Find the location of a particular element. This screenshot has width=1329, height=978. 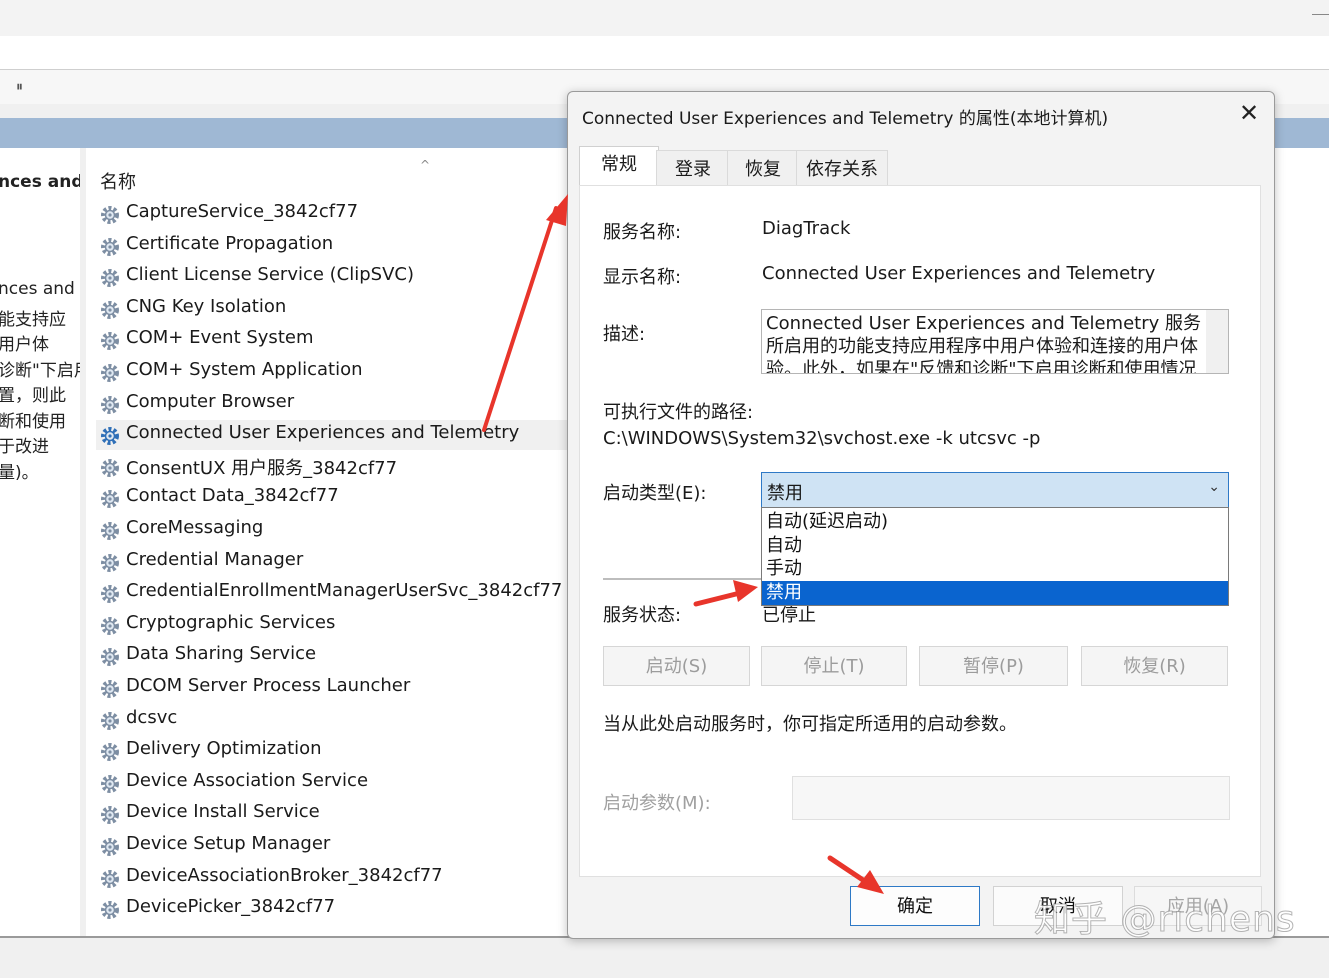

service-row: Device Install Service is located at coordinates (332, 814).